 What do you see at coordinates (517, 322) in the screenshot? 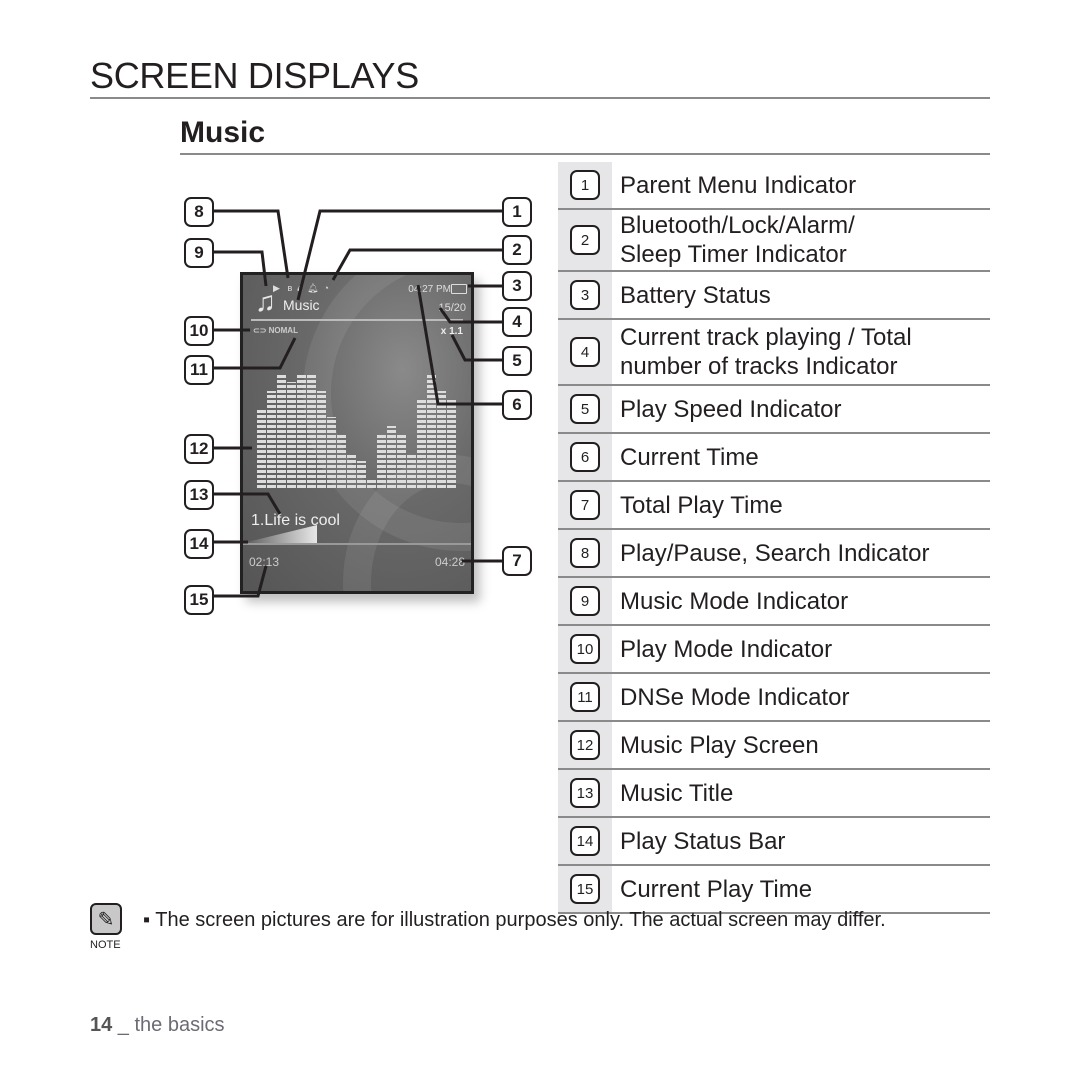
I see `callout-4: 4` at bounding box center [517, 322].